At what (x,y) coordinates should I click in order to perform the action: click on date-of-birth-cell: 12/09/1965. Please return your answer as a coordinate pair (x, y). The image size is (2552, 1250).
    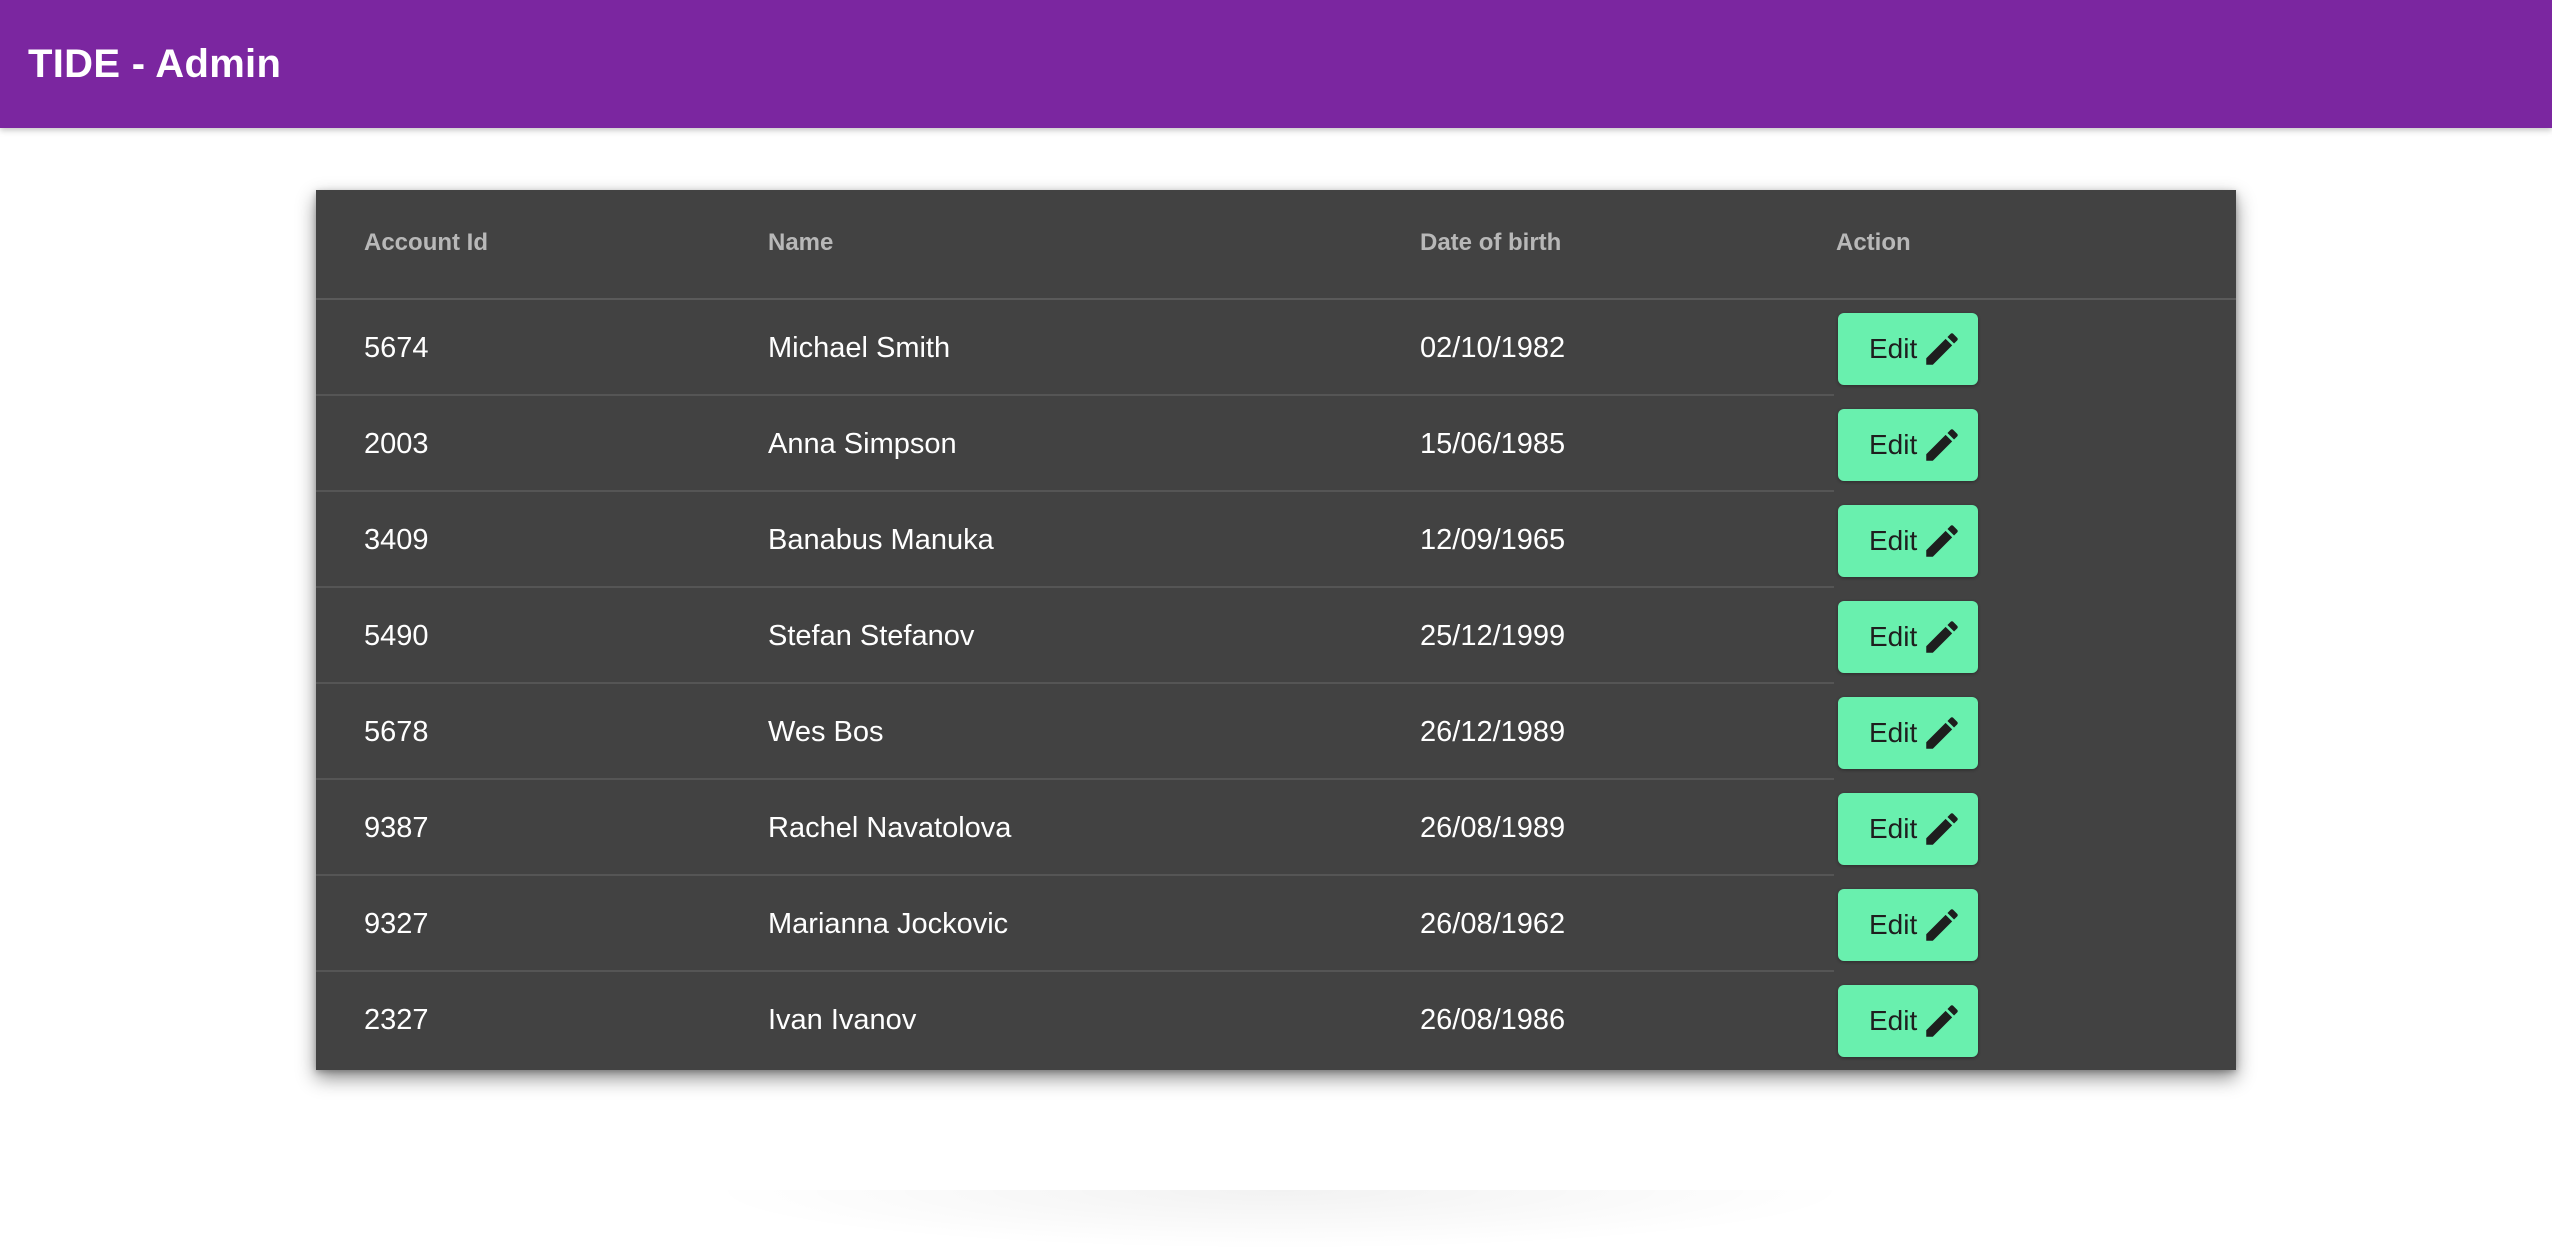
    Looking at the image, I should click on (1493, 540).